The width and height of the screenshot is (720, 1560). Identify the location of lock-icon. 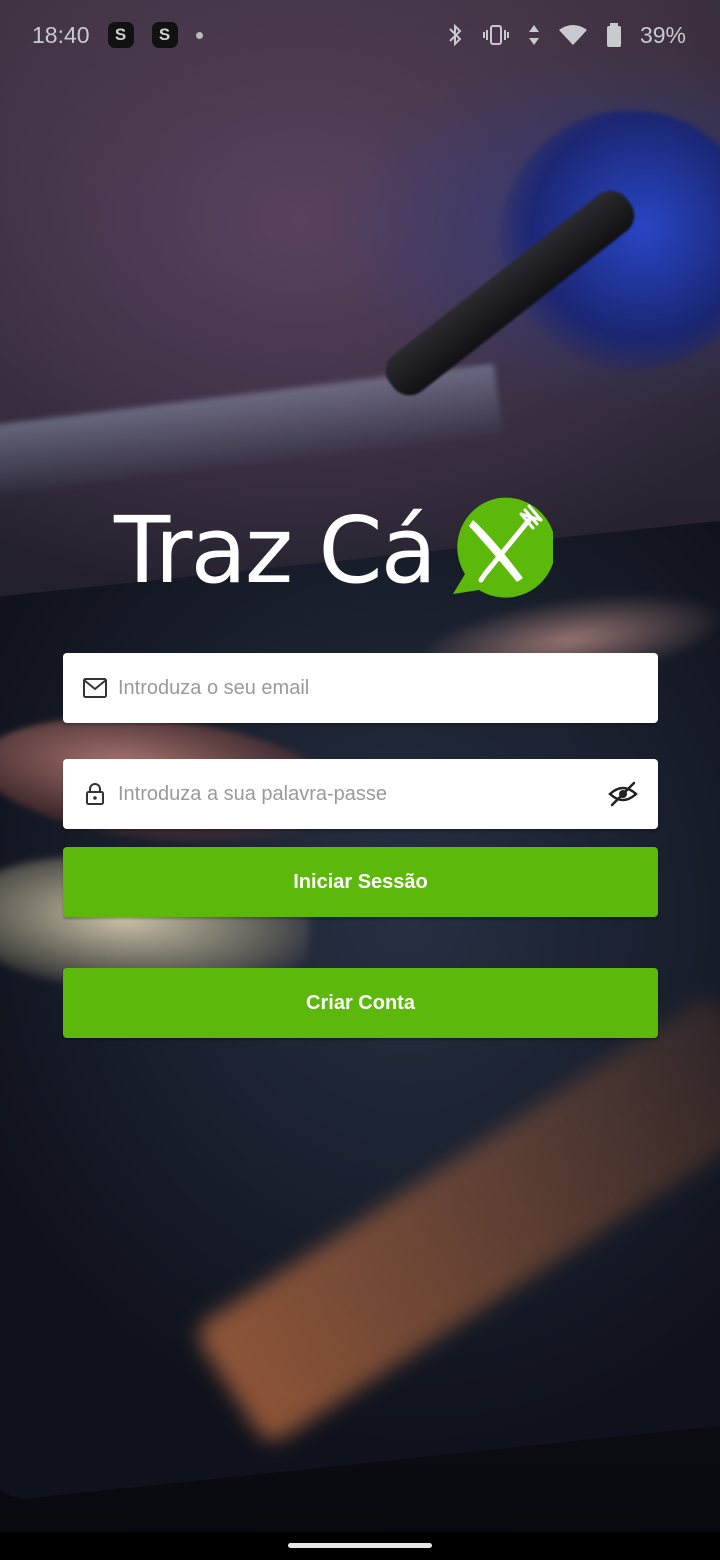
(95, 794).